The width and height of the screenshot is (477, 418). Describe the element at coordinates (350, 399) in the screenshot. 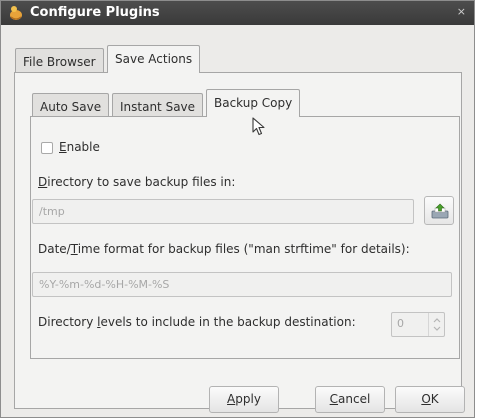

I see `cancel-button: Cancel` at that location.